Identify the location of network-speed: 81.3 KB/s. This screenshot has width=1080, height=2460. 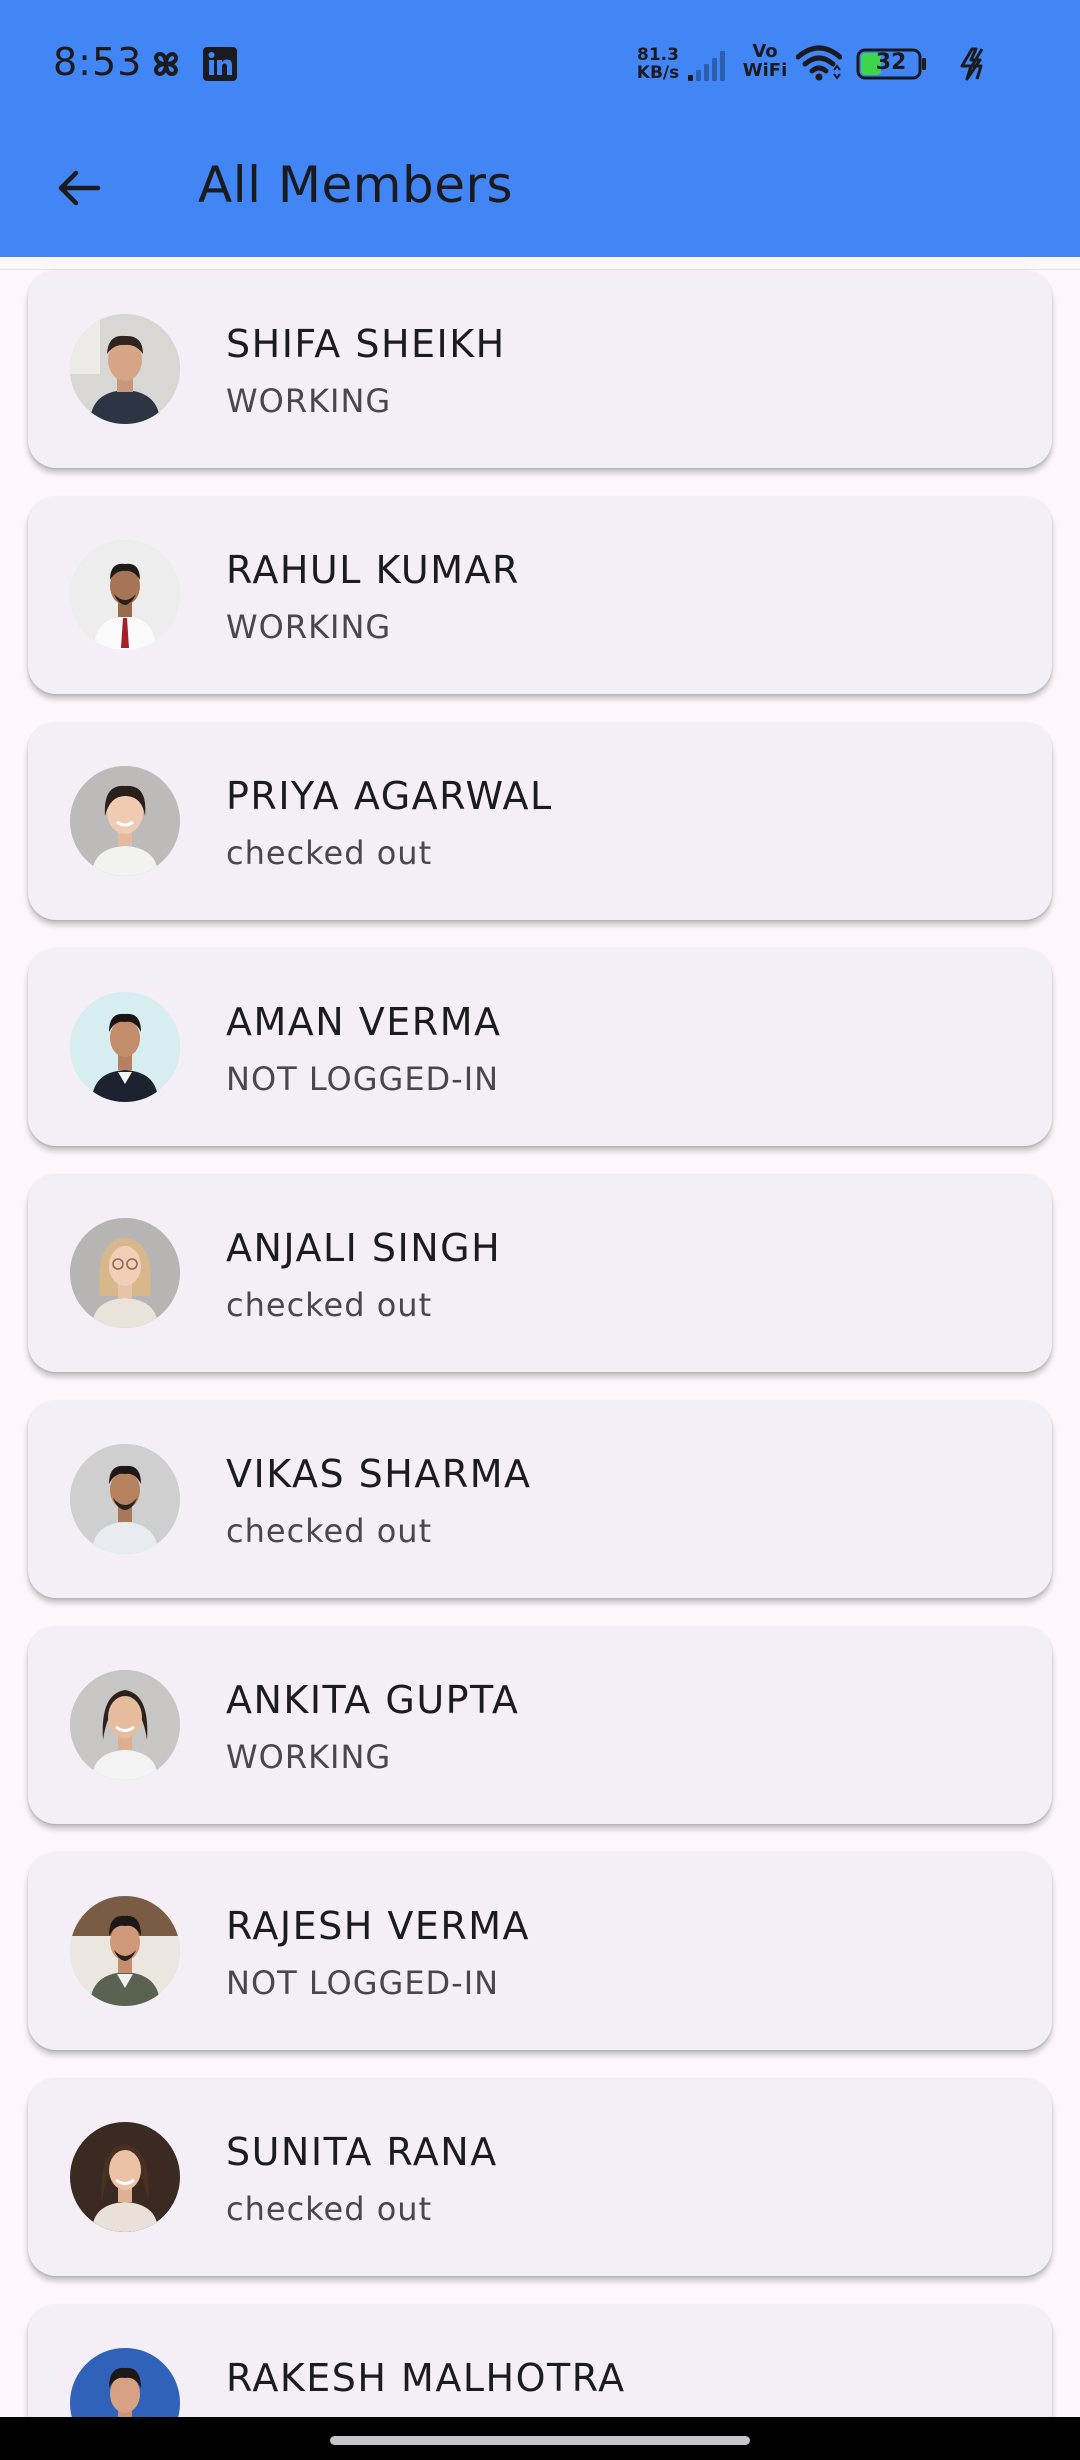
(658, 64).